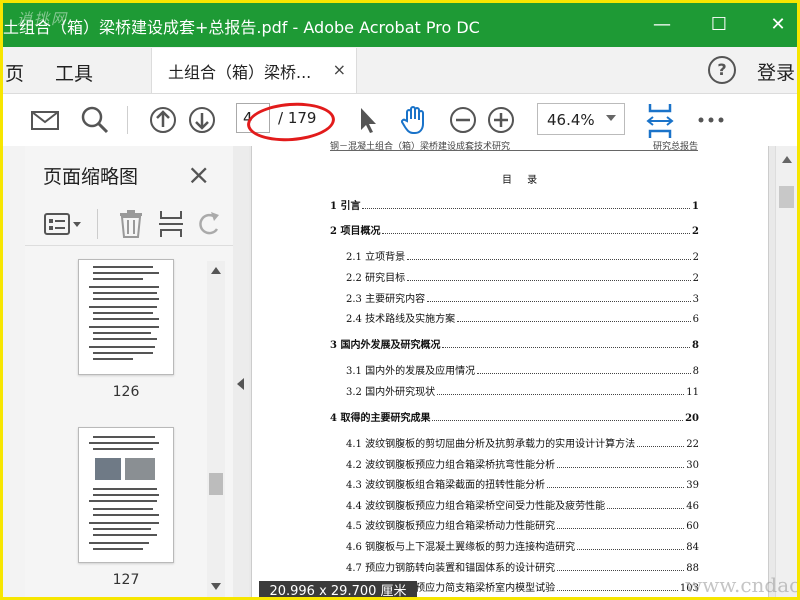 Image resolution: width=800 pixels, height=600 pixels. Describe the element at coordinates (786, 371) in the screenshot. I see `document-scrollbar` at that location.